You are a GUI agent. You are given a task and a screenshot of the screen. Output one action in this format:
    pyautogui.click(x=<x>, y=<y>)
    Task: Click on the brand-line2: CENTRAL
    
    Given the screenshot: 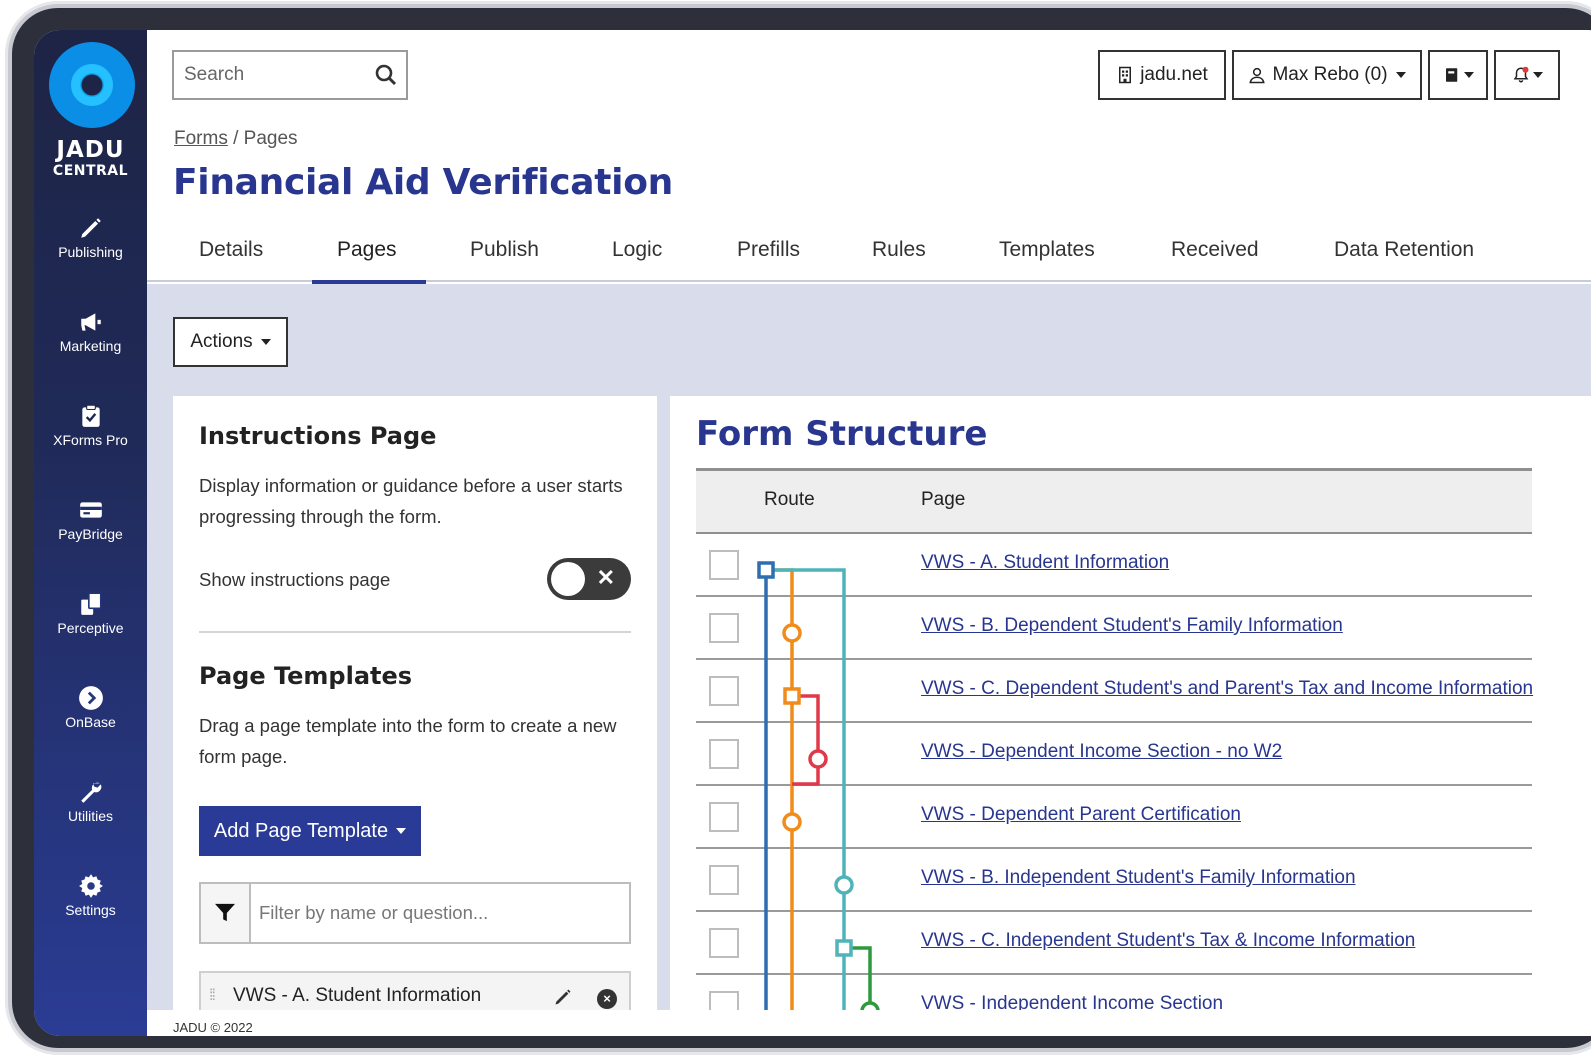 What is the action you would take?
    pyautogui.click(x=90, y=171)
    